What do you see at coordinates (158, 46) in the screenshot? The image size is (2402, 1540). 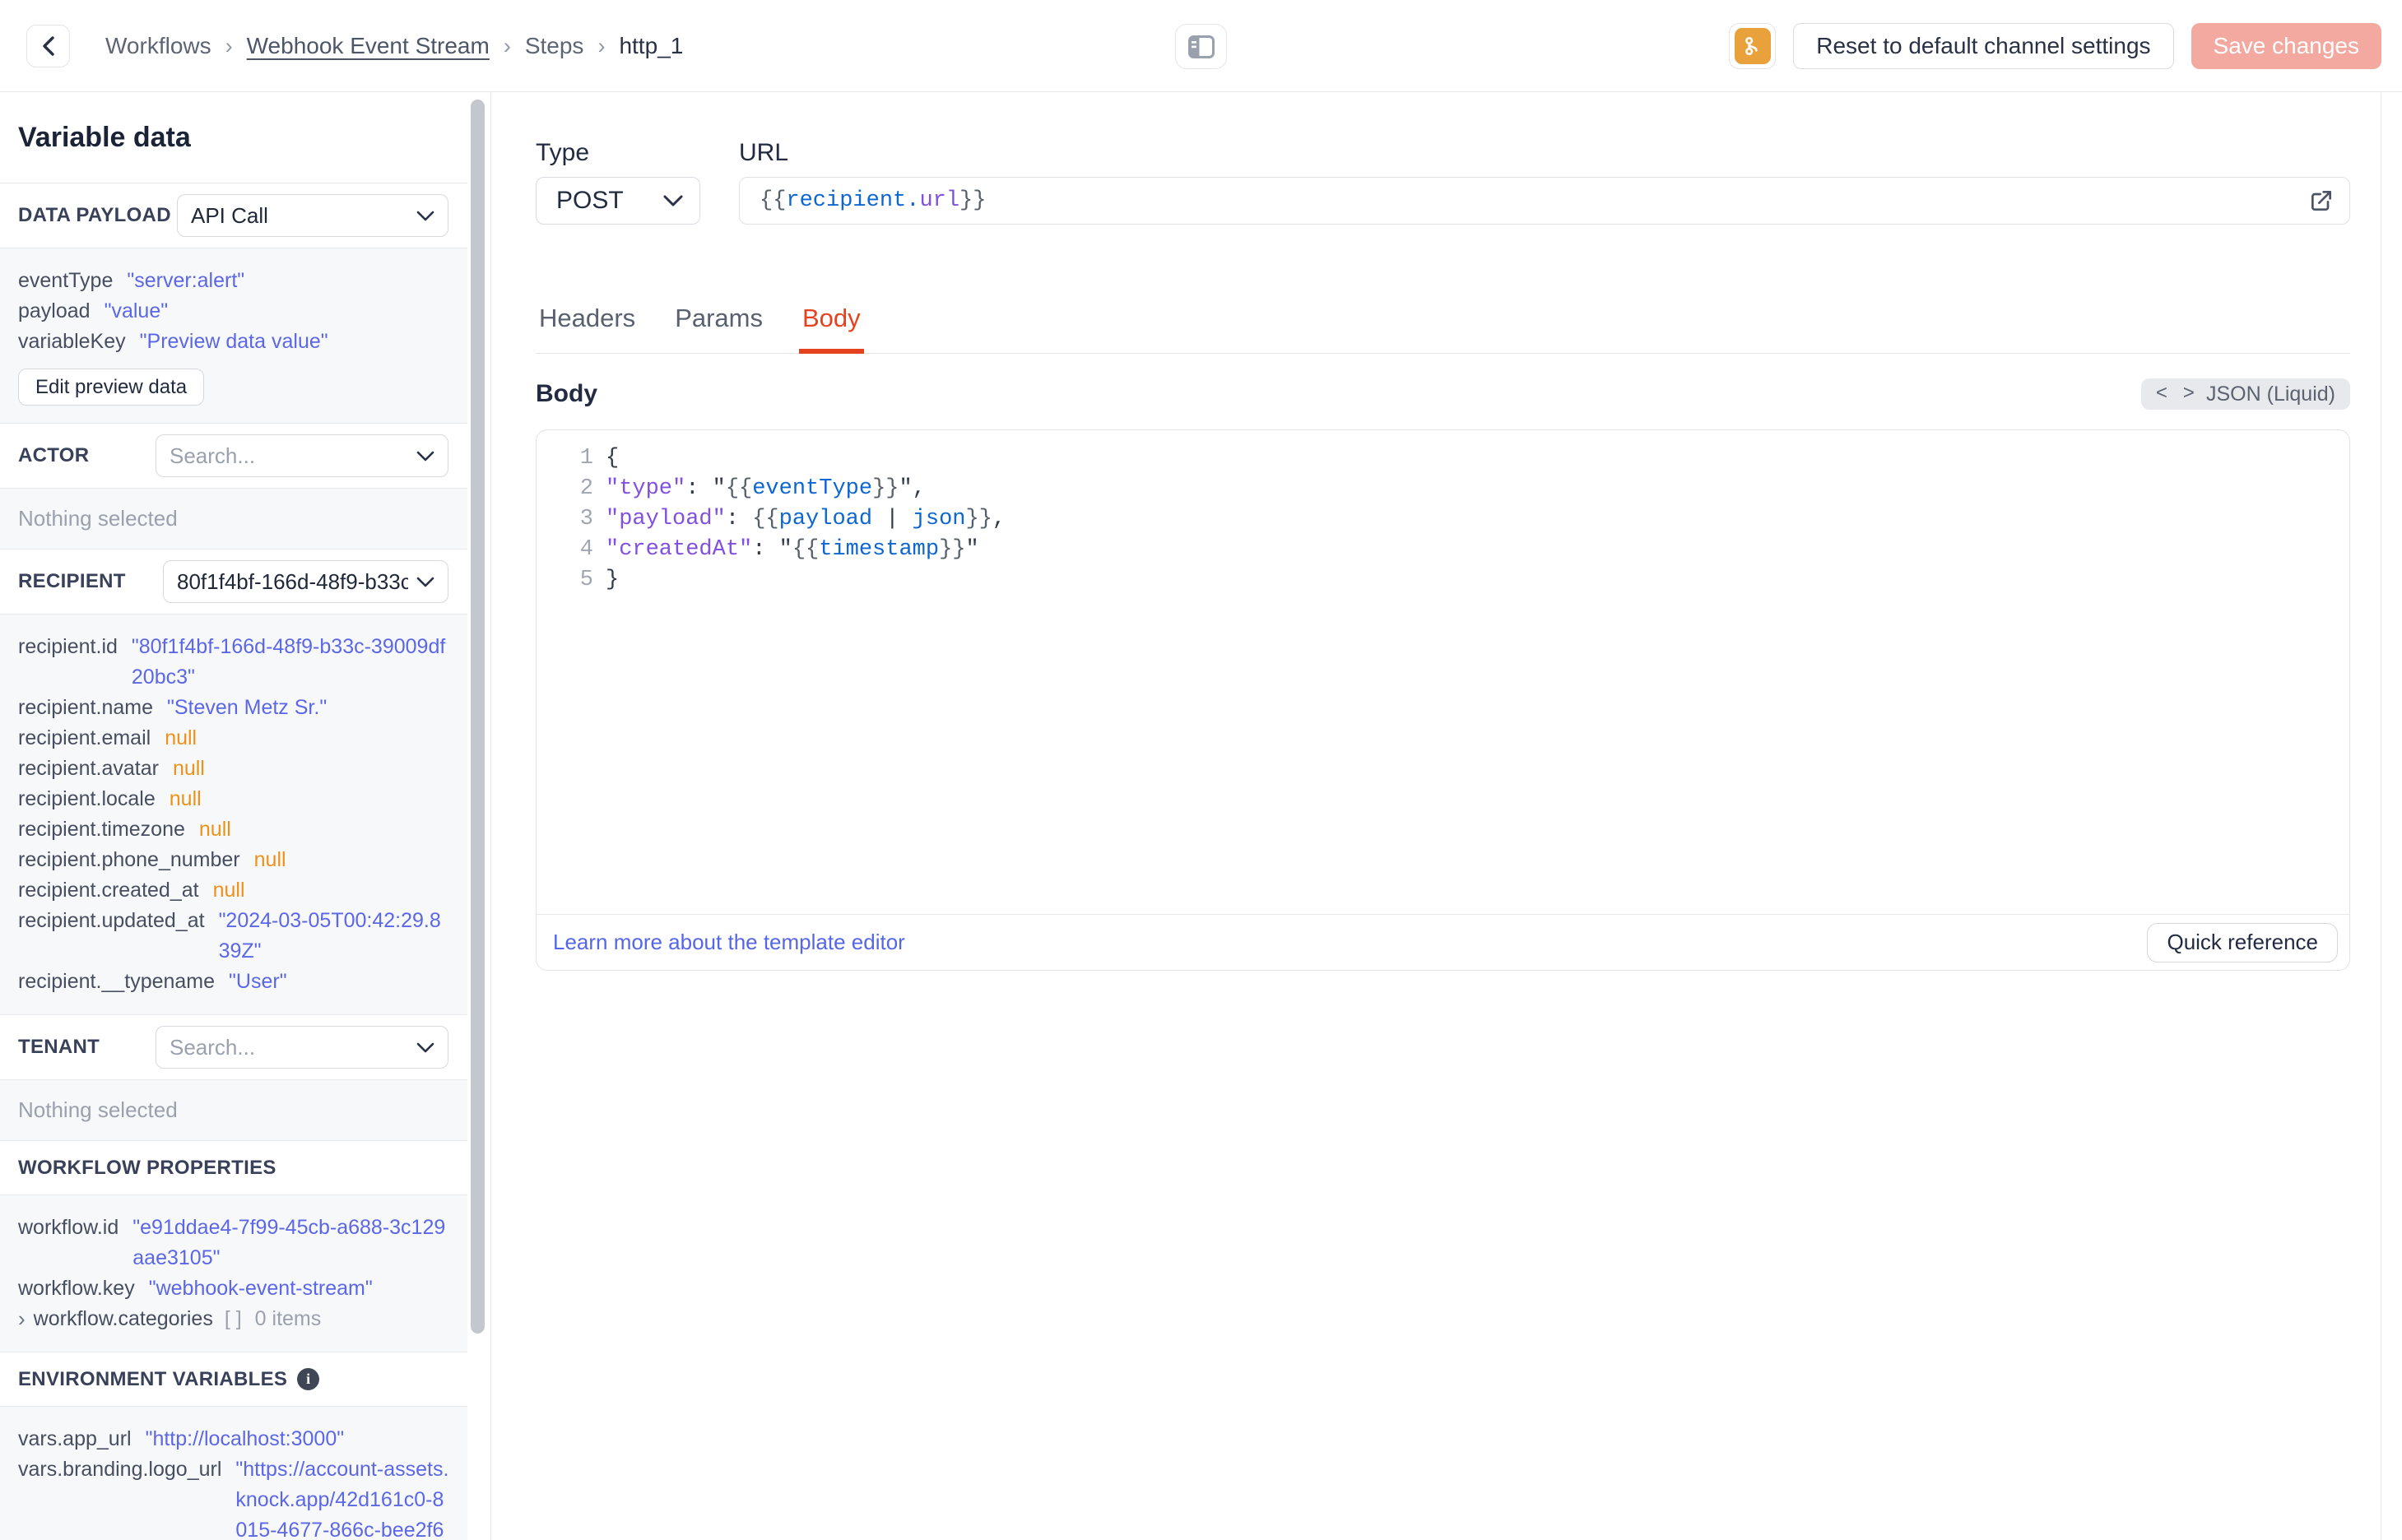 I see `breadcrumb-workflows: Workflows` at bounding box center [158, 46].